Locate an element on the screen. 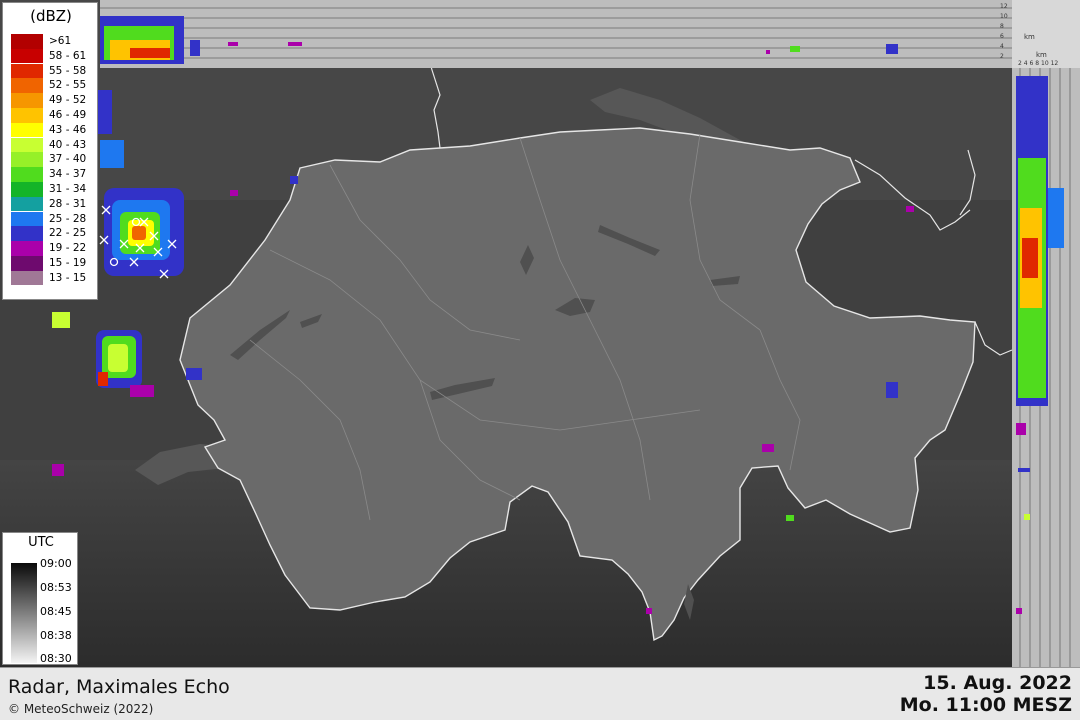 The image size is (1080, 720). legend-row: 22 - 25 is located at coordinates (54, 234).